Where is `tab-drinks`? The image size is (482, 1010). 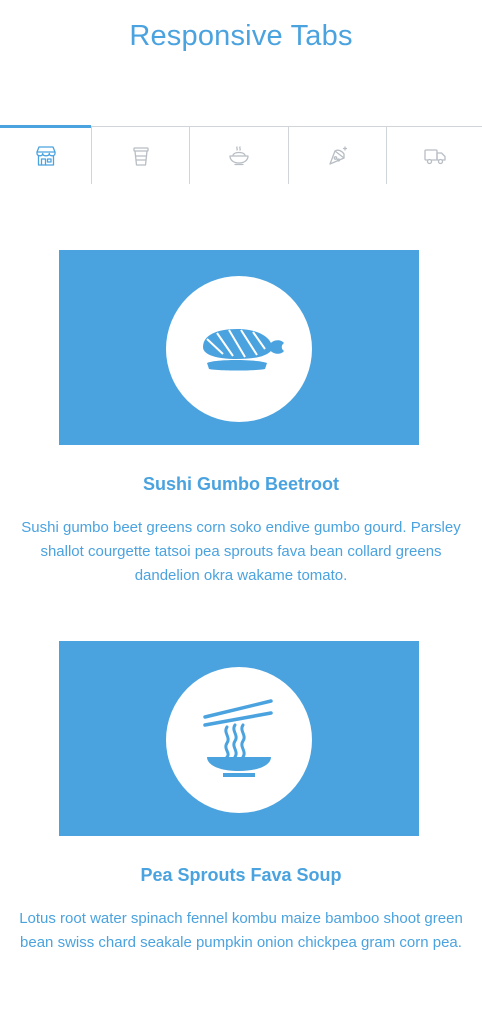 tab-drinks is located at coordinates (140, 155).